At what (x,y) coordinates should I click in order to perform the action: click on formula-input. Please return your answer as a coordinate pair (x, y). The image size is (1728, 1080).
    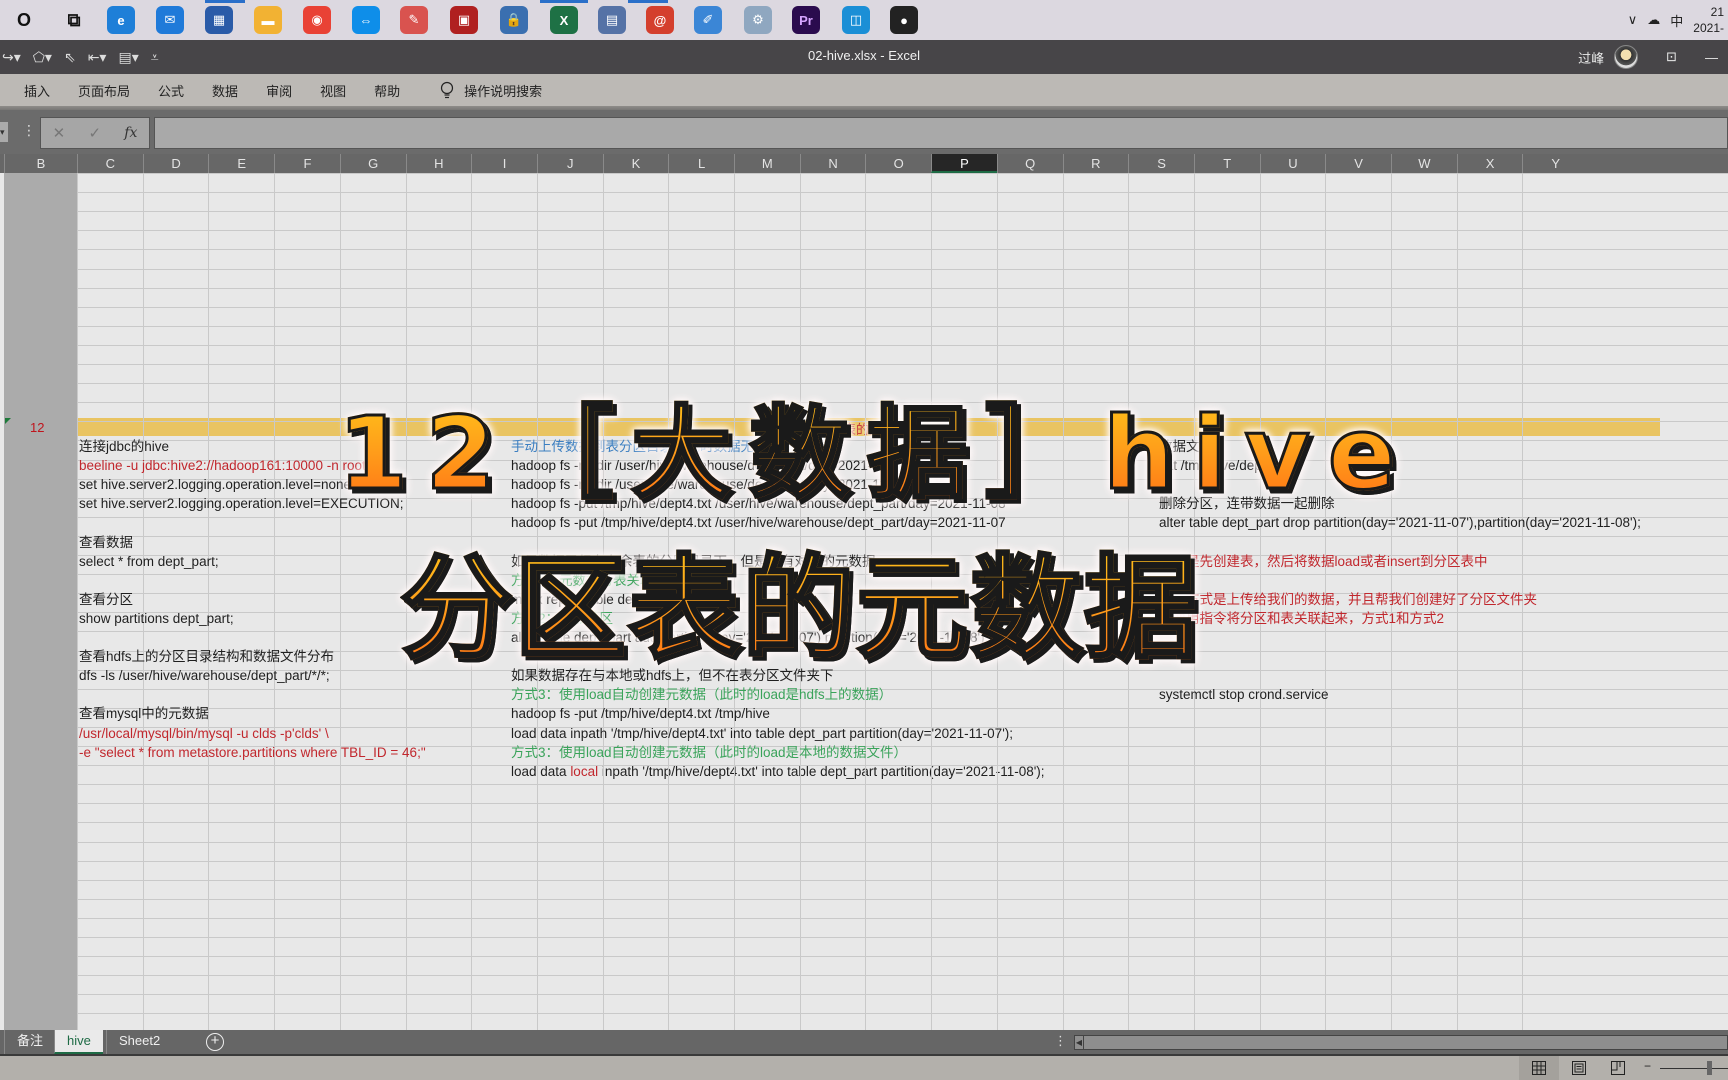
    Looking at the image, I should click on (941, 133).